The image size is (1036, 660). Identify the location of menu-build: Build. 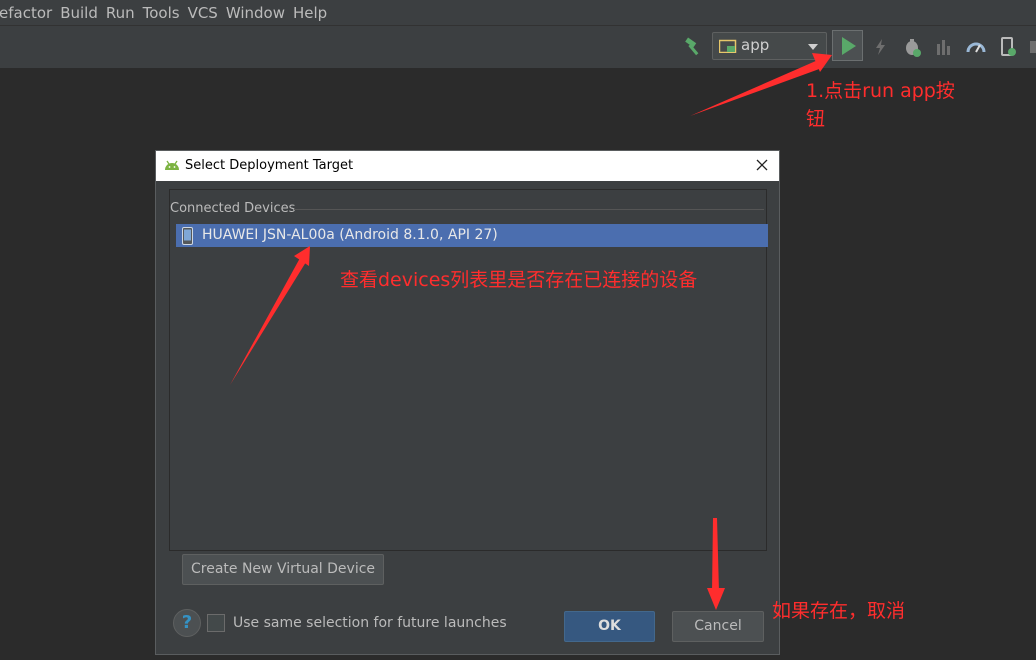
(83, 13).